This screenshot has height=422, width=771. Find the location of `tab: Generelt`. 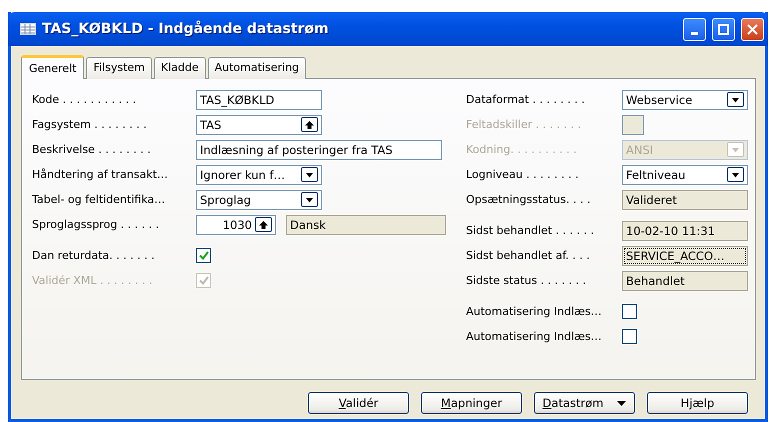

tab: Generelt is located at coordinates (52, 67).